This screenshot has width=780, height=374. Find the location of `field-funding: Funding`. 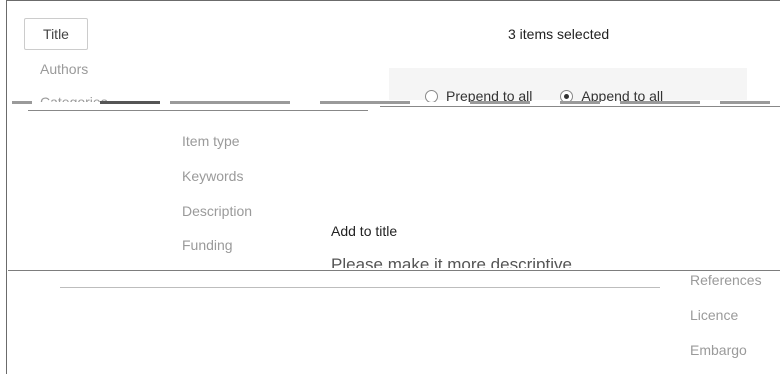

field-funding: Funding is located at coordinates (207, 245).